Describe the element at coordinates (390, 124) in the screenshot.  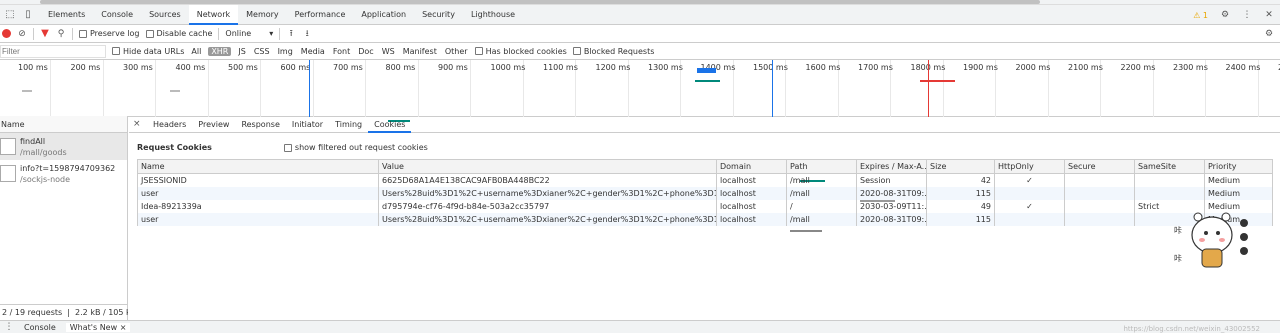
I see `tab-cookies: Cookies` at that location.